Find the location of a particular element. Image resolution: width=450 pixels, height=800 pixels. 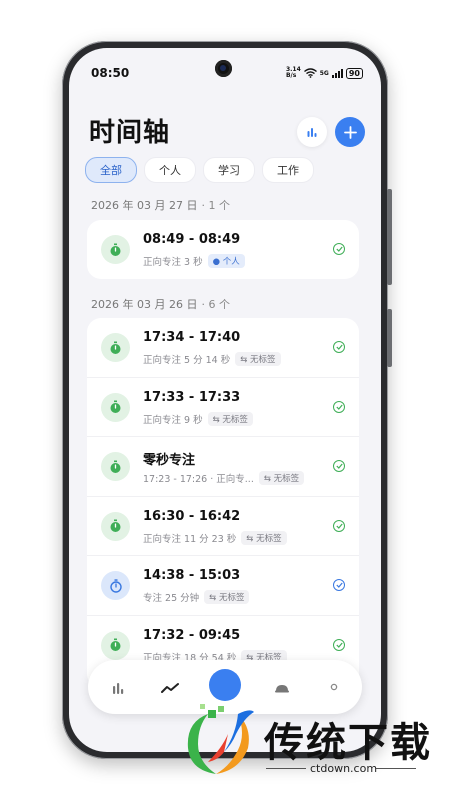

wifi-icon is located at coordinates (310, 73).